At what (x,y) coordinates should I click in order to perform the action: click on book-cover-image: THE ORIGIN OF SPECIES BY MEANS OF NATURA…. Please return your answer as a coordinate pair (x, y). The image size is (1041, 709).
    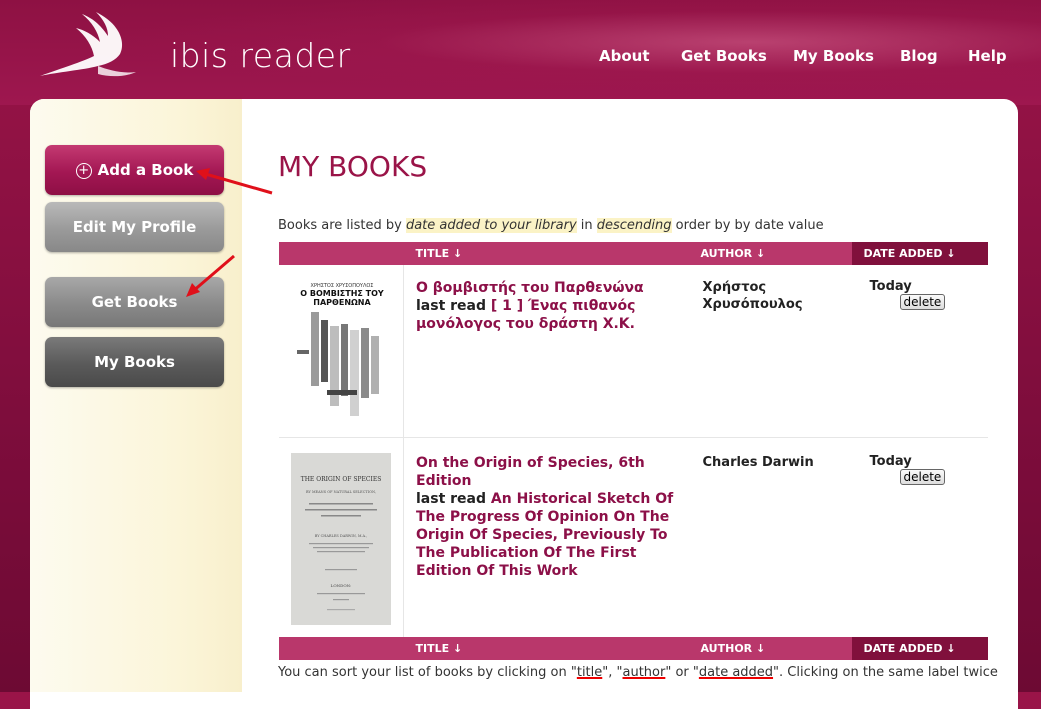
    Looking at the image, I should click on (341, 538).